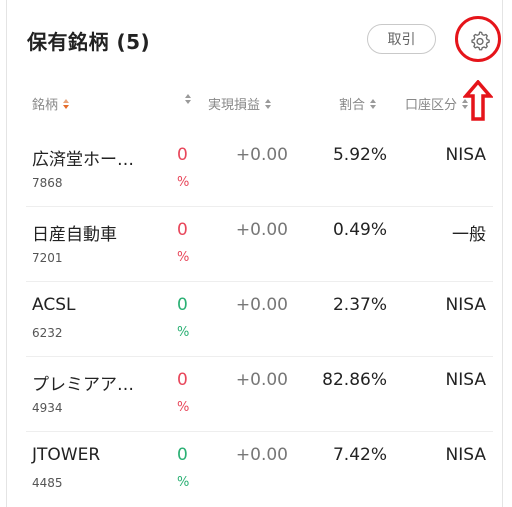 The height and width of the screenshot is (507, 512). What do you see at coordinates (354, 380) in the screenshot?
I see `ratio-value: 82.86%` at bounding box center [354, 380].